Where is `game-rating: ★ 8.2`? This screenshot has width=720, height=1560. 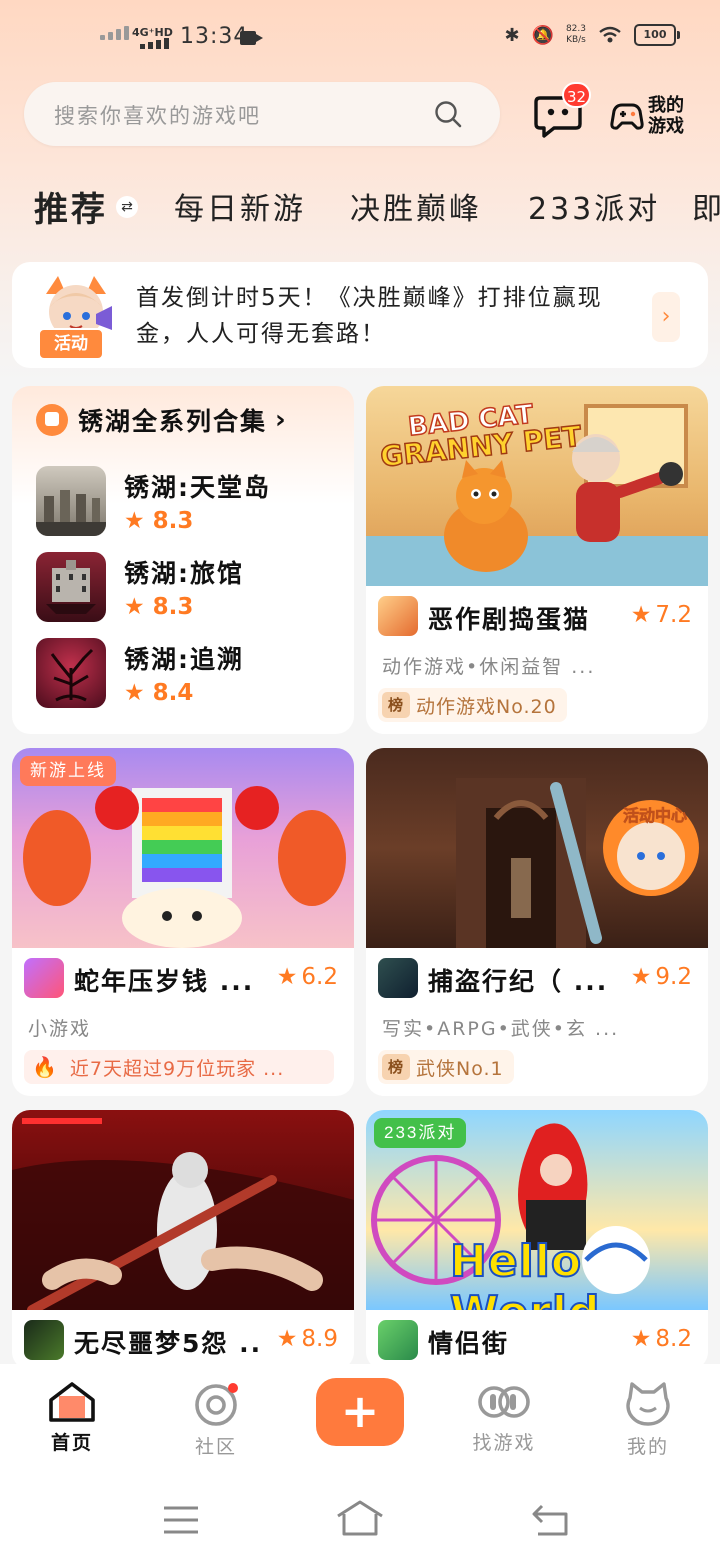
game-rating: ★ 8.2 is located at coordinates (661, 1339).